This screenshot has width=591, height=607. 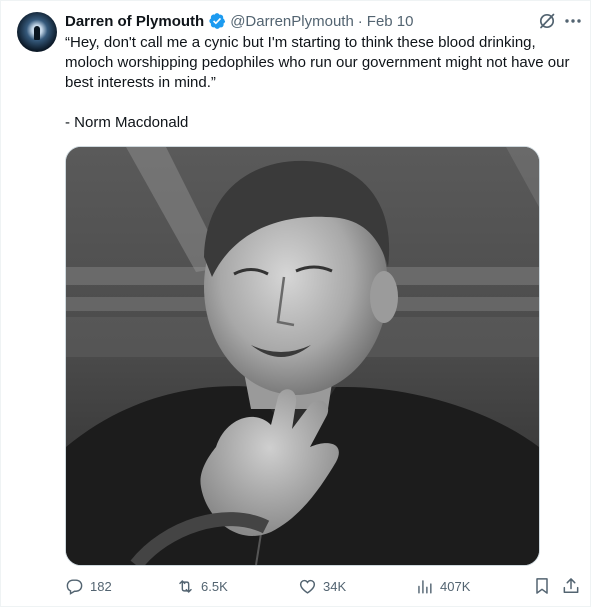 I want to click on author-handle: @DarrenPlymouth, so click(x=292, y=21).